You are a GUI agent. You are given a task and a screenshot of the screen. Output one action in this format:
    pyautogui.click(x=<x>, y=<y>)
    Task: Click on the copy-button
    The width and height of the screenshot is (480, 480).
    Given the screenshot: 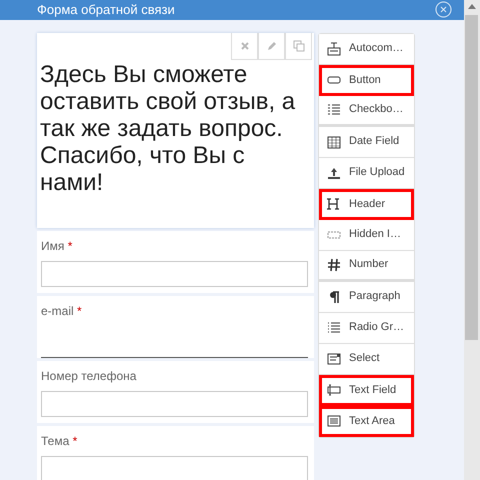 What is the action you would take?
    pyautogui.click(x=298, y=46)
    